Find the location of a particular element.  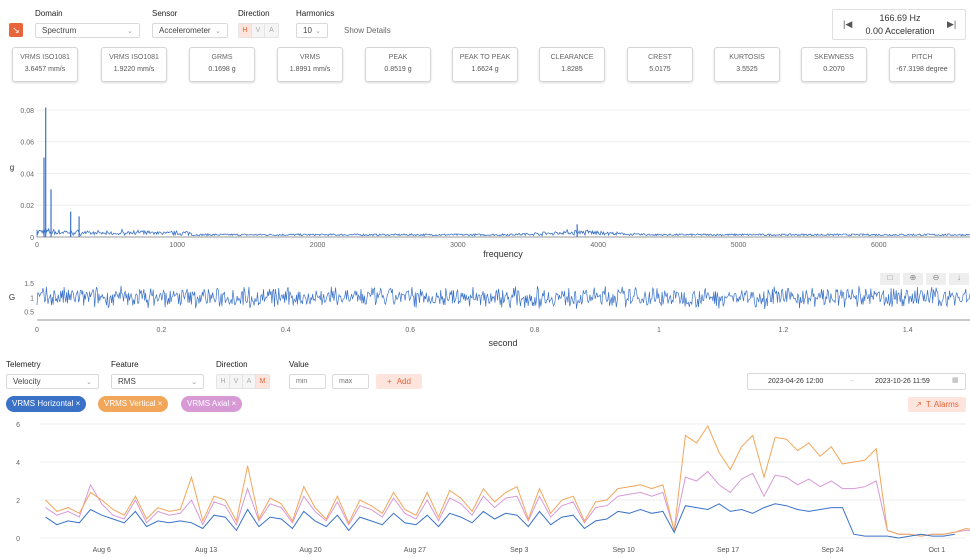

app-logo-button: ↘ is located at coordinates (16, 30).